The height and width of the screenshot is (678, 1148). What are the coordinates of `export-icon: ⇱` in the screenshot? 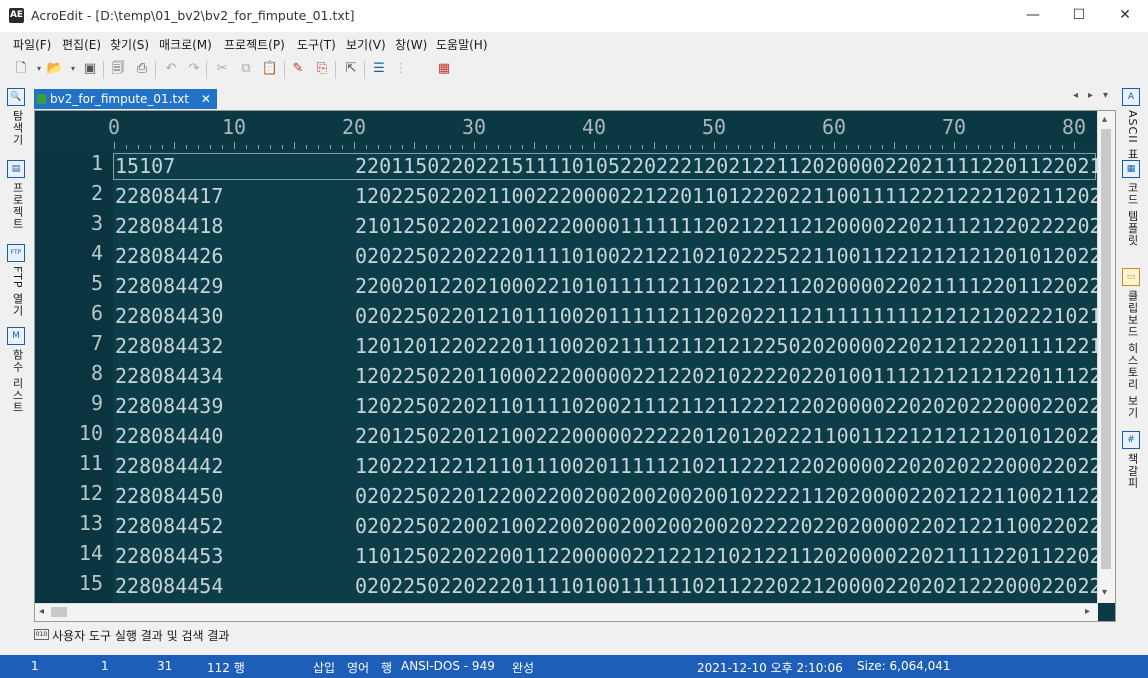 It's located at (351, 69).